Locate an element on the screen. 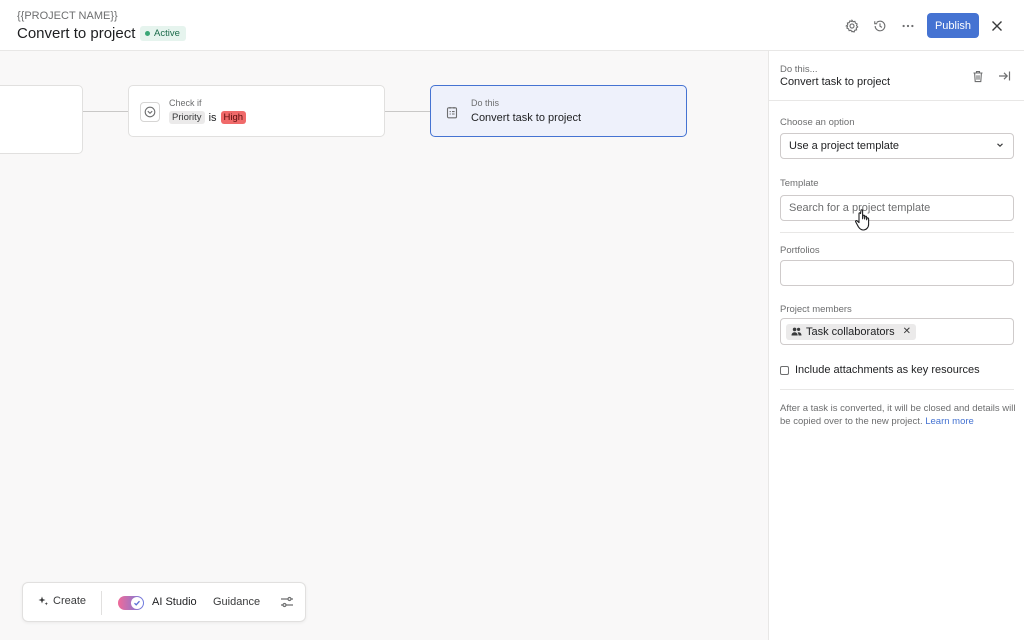  field-chip: Priority is located at coordinates (187, 117).